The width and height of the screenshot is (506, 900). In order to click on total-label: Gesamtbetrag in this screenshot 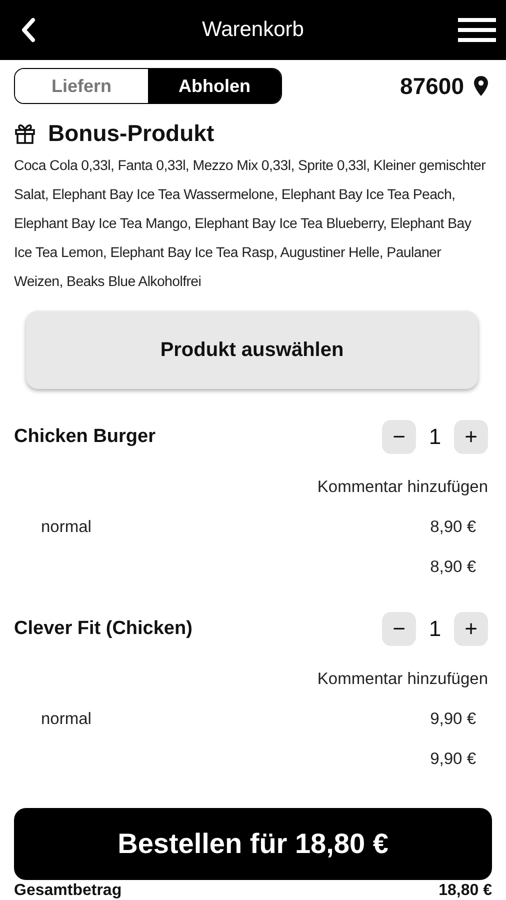, I will do `click(68, 891)`.